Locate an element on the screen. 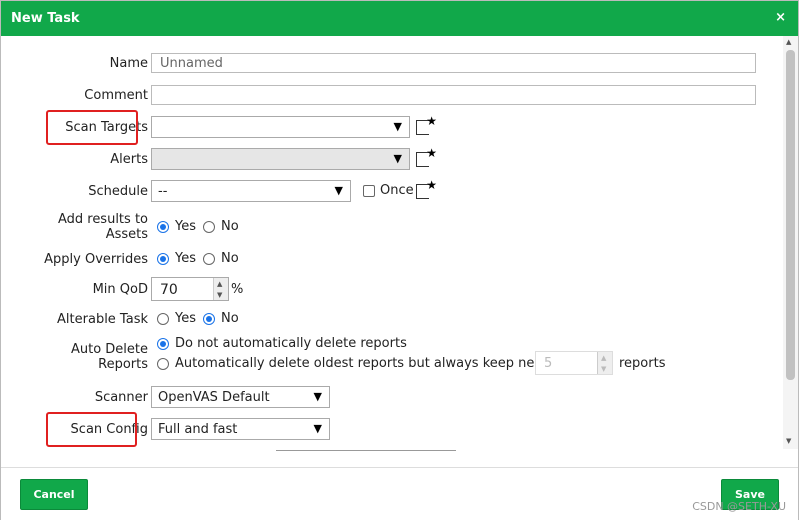 This screenshot has width=799, height=520. new-target-icon: ★ is located at coordinates (426, 124).